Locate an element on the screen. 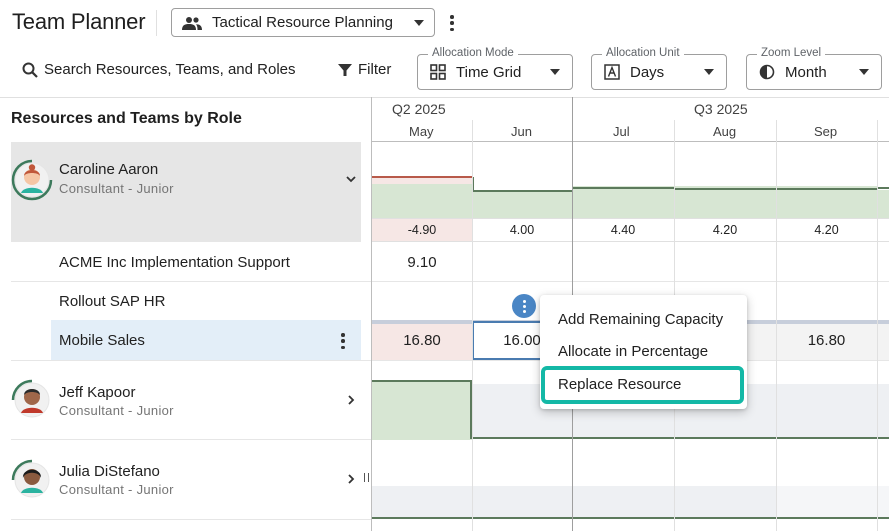  unit-letter-icon is located at coordinates (612, 72).